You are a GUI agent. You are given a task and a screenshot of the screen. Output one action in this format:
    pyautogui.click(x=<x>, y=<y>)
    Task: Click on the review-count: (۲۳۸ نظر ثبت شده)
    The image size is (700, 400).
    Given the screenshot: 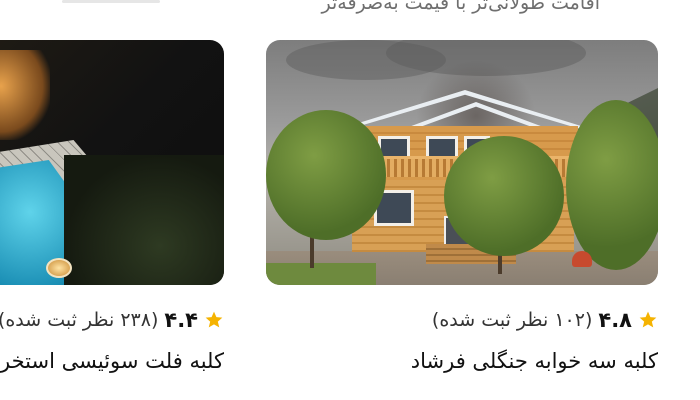 What is the action you would take?
    pyautogui.click(x=79, y=320)
    